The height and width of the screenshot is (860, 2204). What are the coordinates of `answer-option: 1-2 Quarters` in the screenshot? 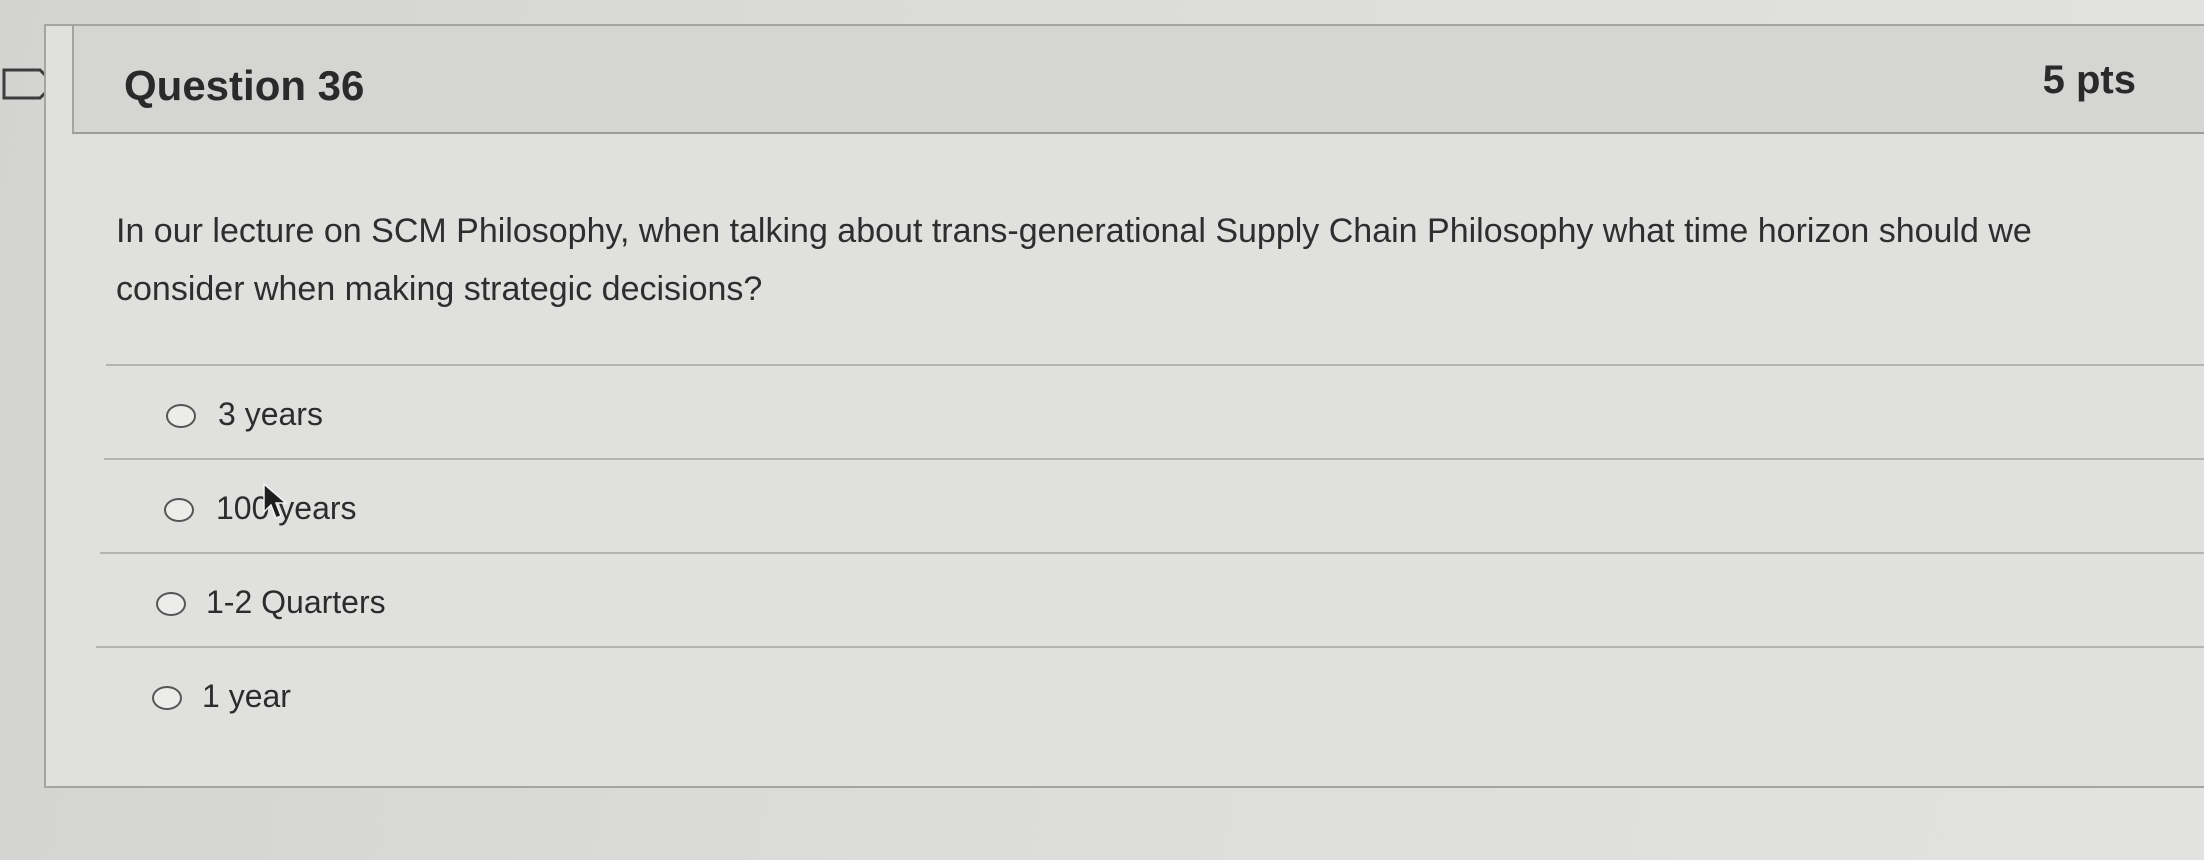 It's located at (1152, 599).